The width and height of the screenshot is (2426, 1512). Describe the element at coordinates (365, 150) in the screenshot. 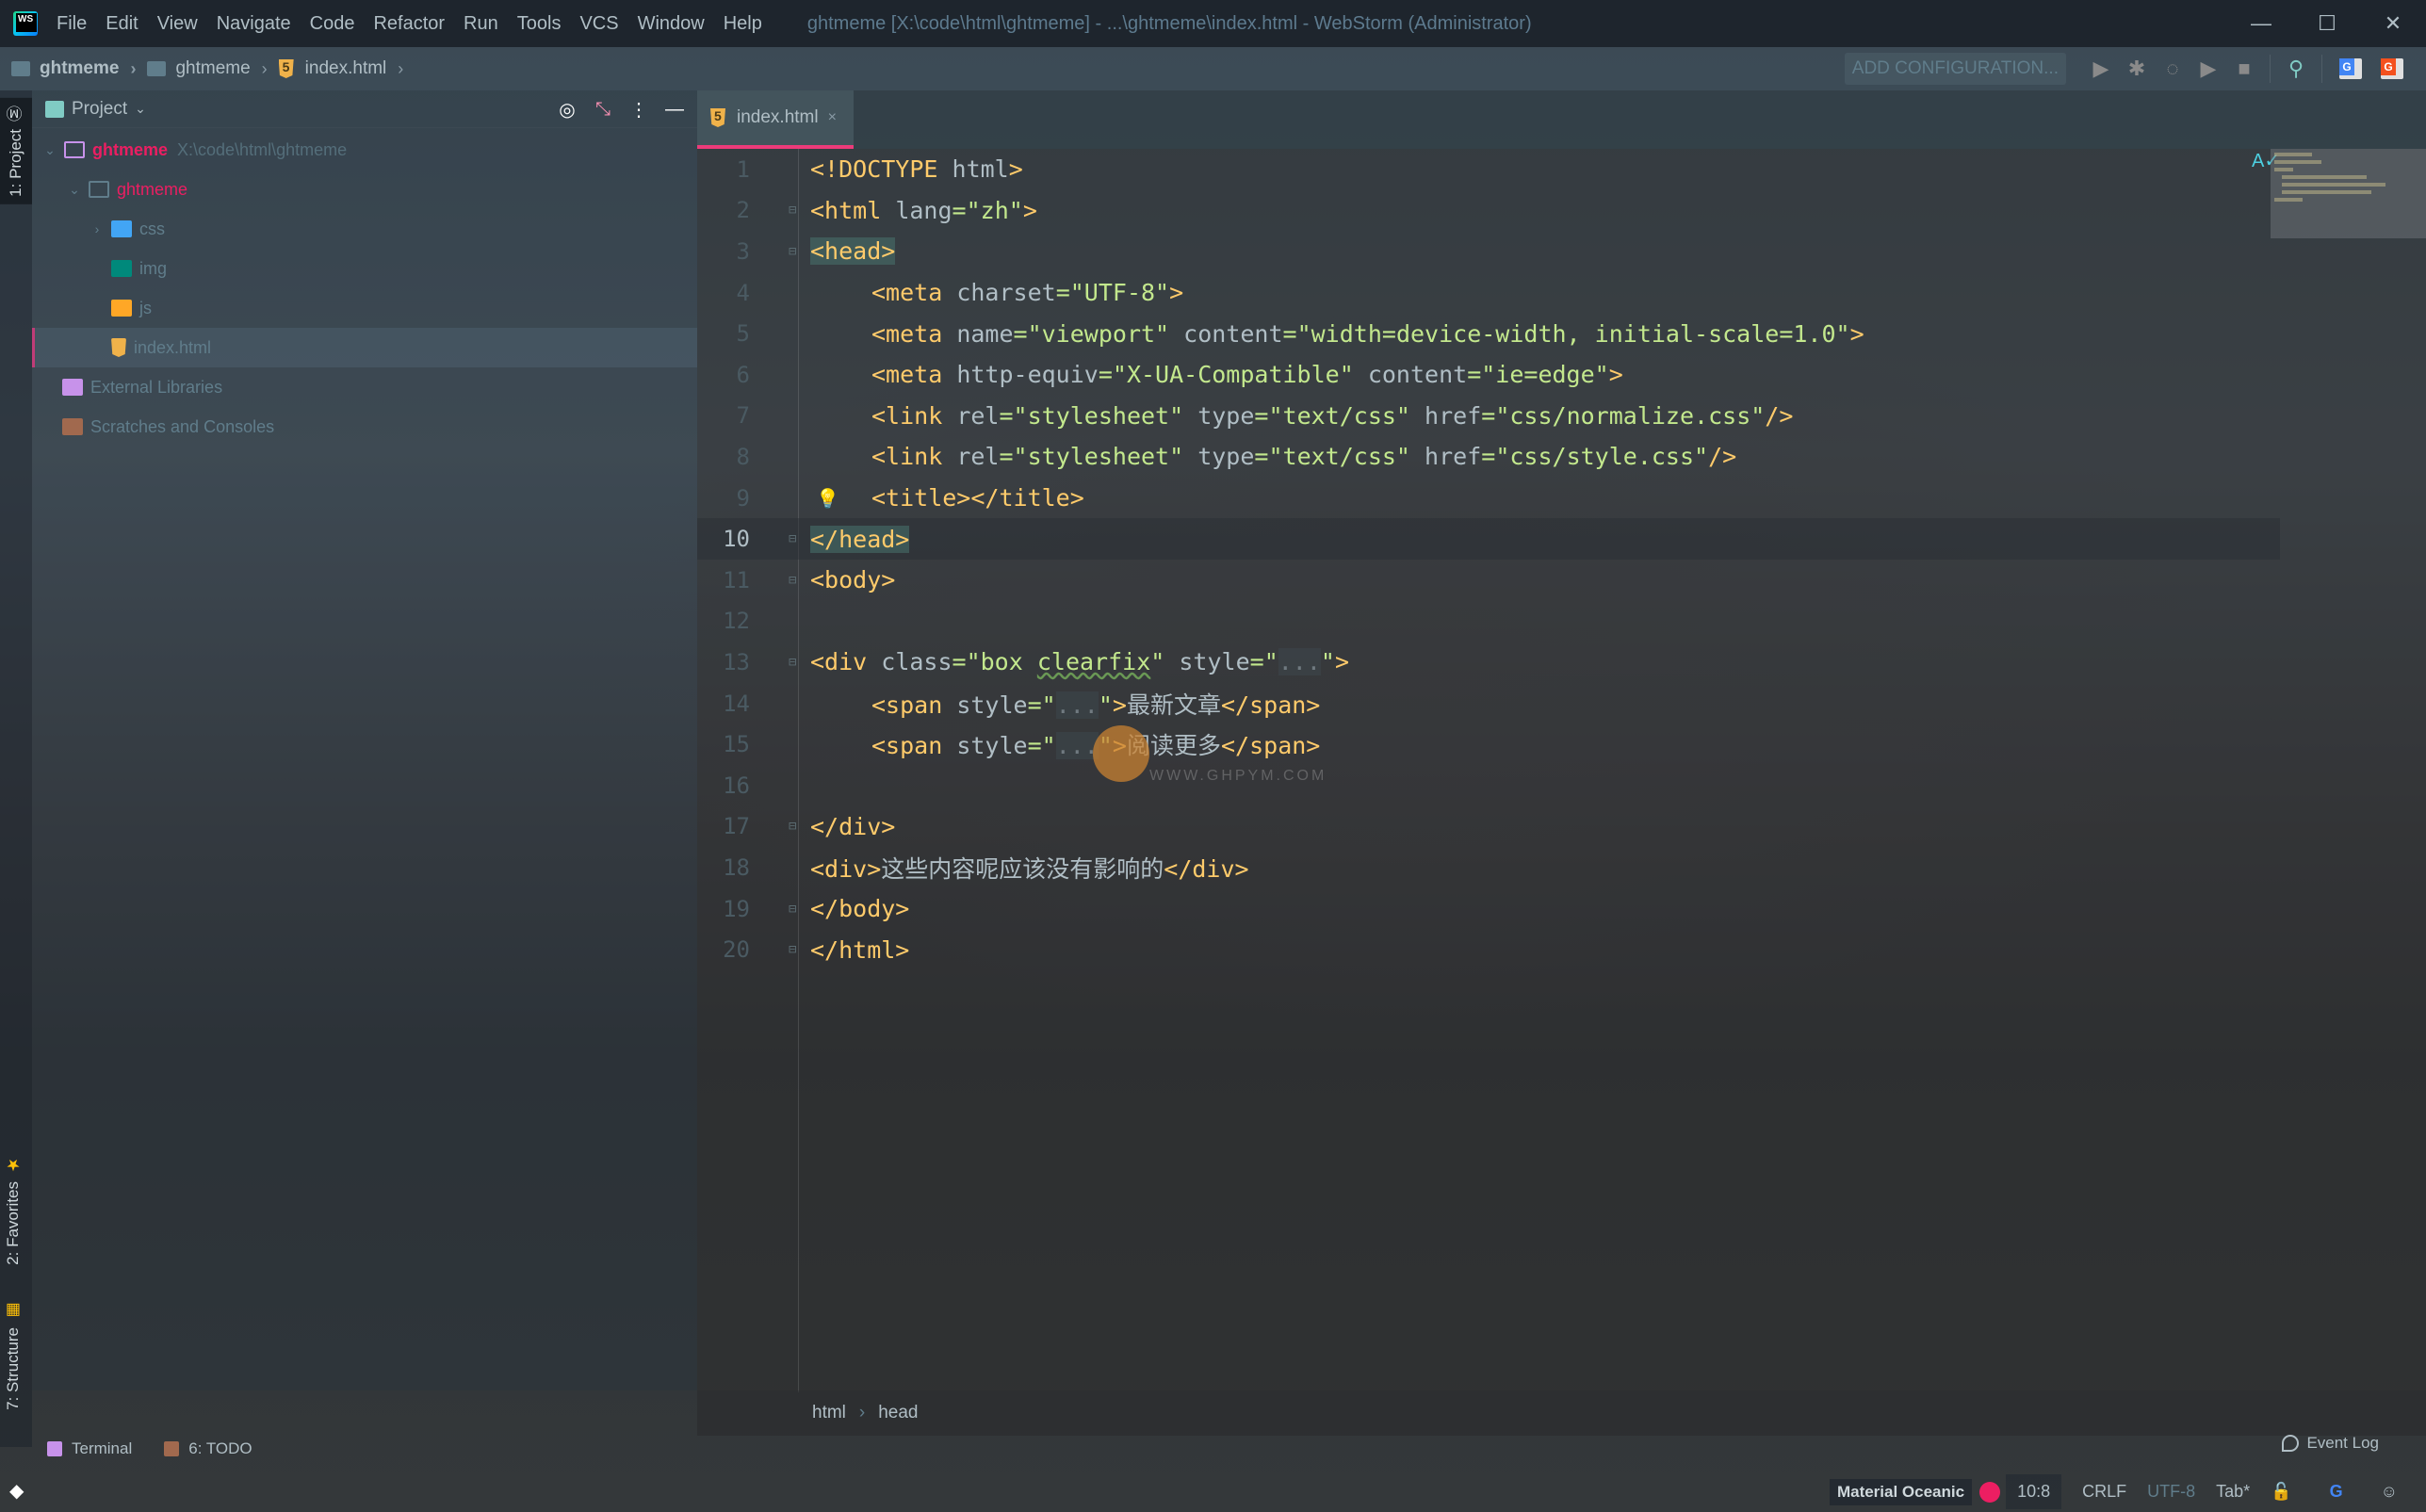

I see `tree-item-root: ⌄ ghtmeme X:\code\html\ghtmeme` at that location.